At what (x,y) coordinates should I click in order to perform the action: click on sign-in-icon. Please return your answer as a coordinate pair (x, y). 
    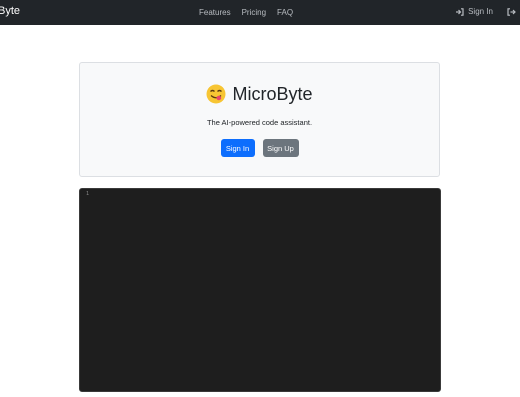
    Looking at the image, I should click on (459, 11).